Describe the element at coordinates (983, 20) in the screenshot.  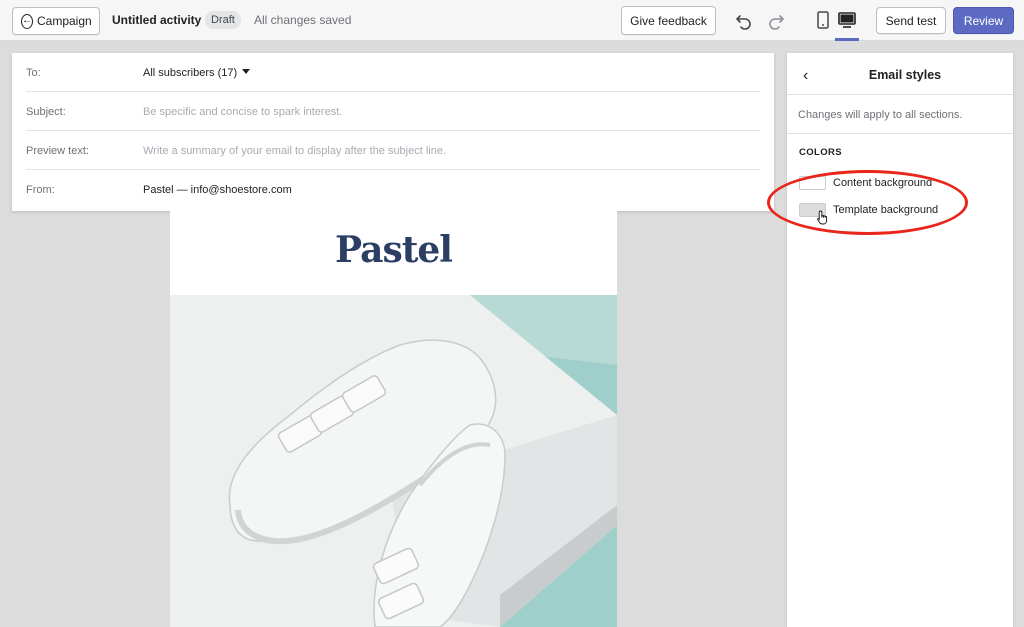
I see `review-button: Review` at that location.